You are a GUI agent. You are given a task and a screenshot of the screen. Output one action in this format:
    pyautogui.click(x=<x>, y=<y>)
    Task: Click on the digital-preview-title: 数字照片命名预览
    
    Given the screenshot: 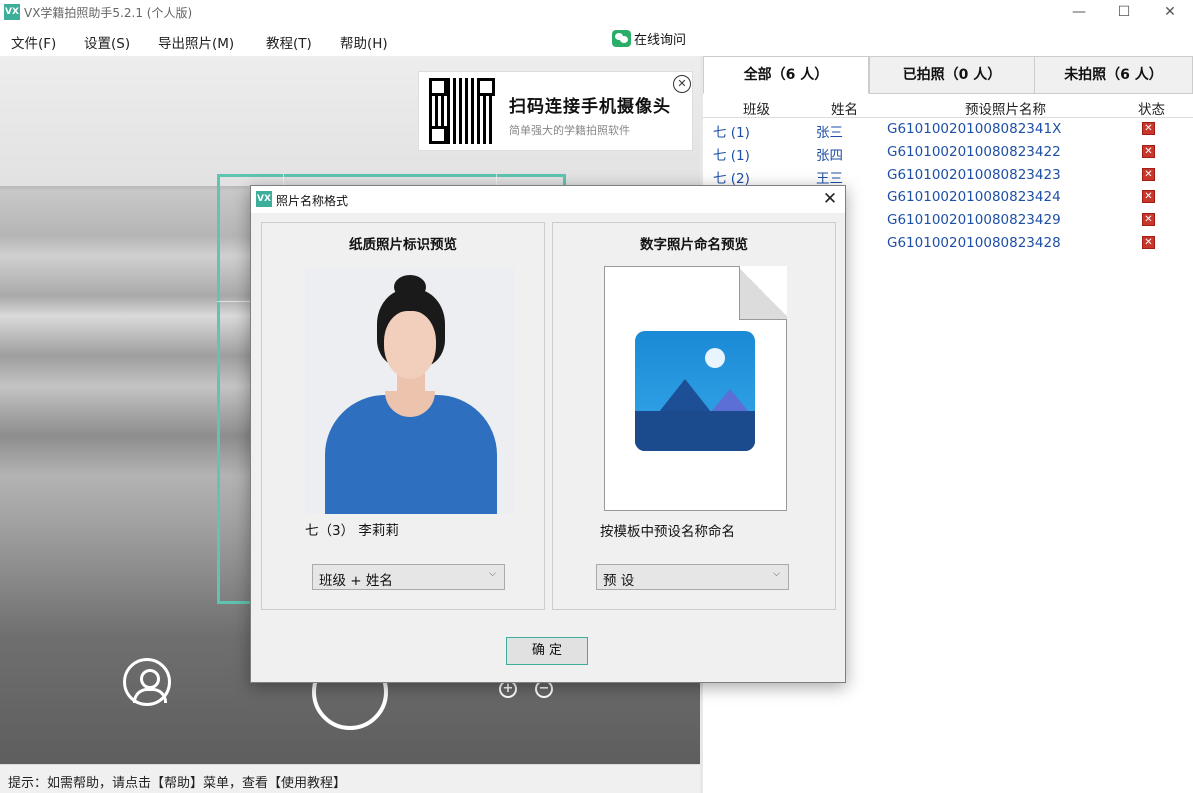 What is the action you would take?
    pyautogui.click(x=694, y=245)
    